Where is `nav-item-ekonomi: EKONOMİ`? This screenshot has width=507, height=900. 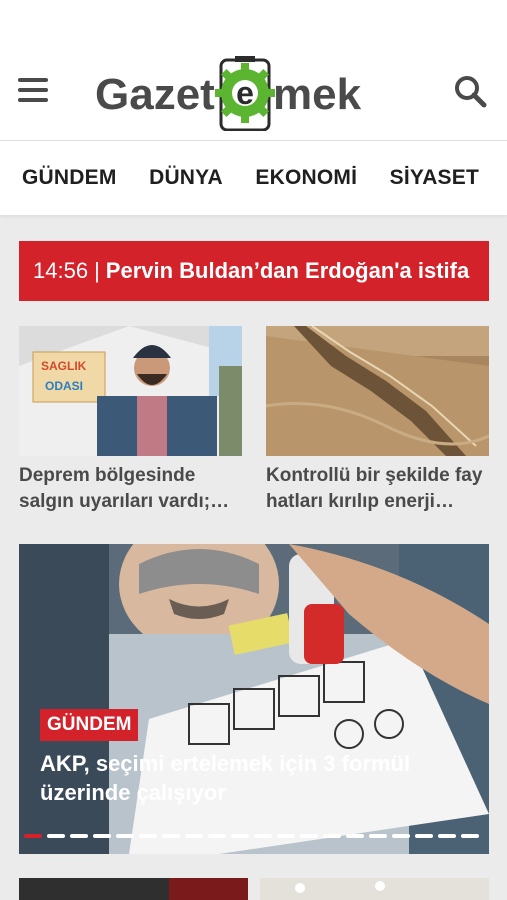
nav-item-ekonomi: EKONOMİ is located at coordinates (306, 178).